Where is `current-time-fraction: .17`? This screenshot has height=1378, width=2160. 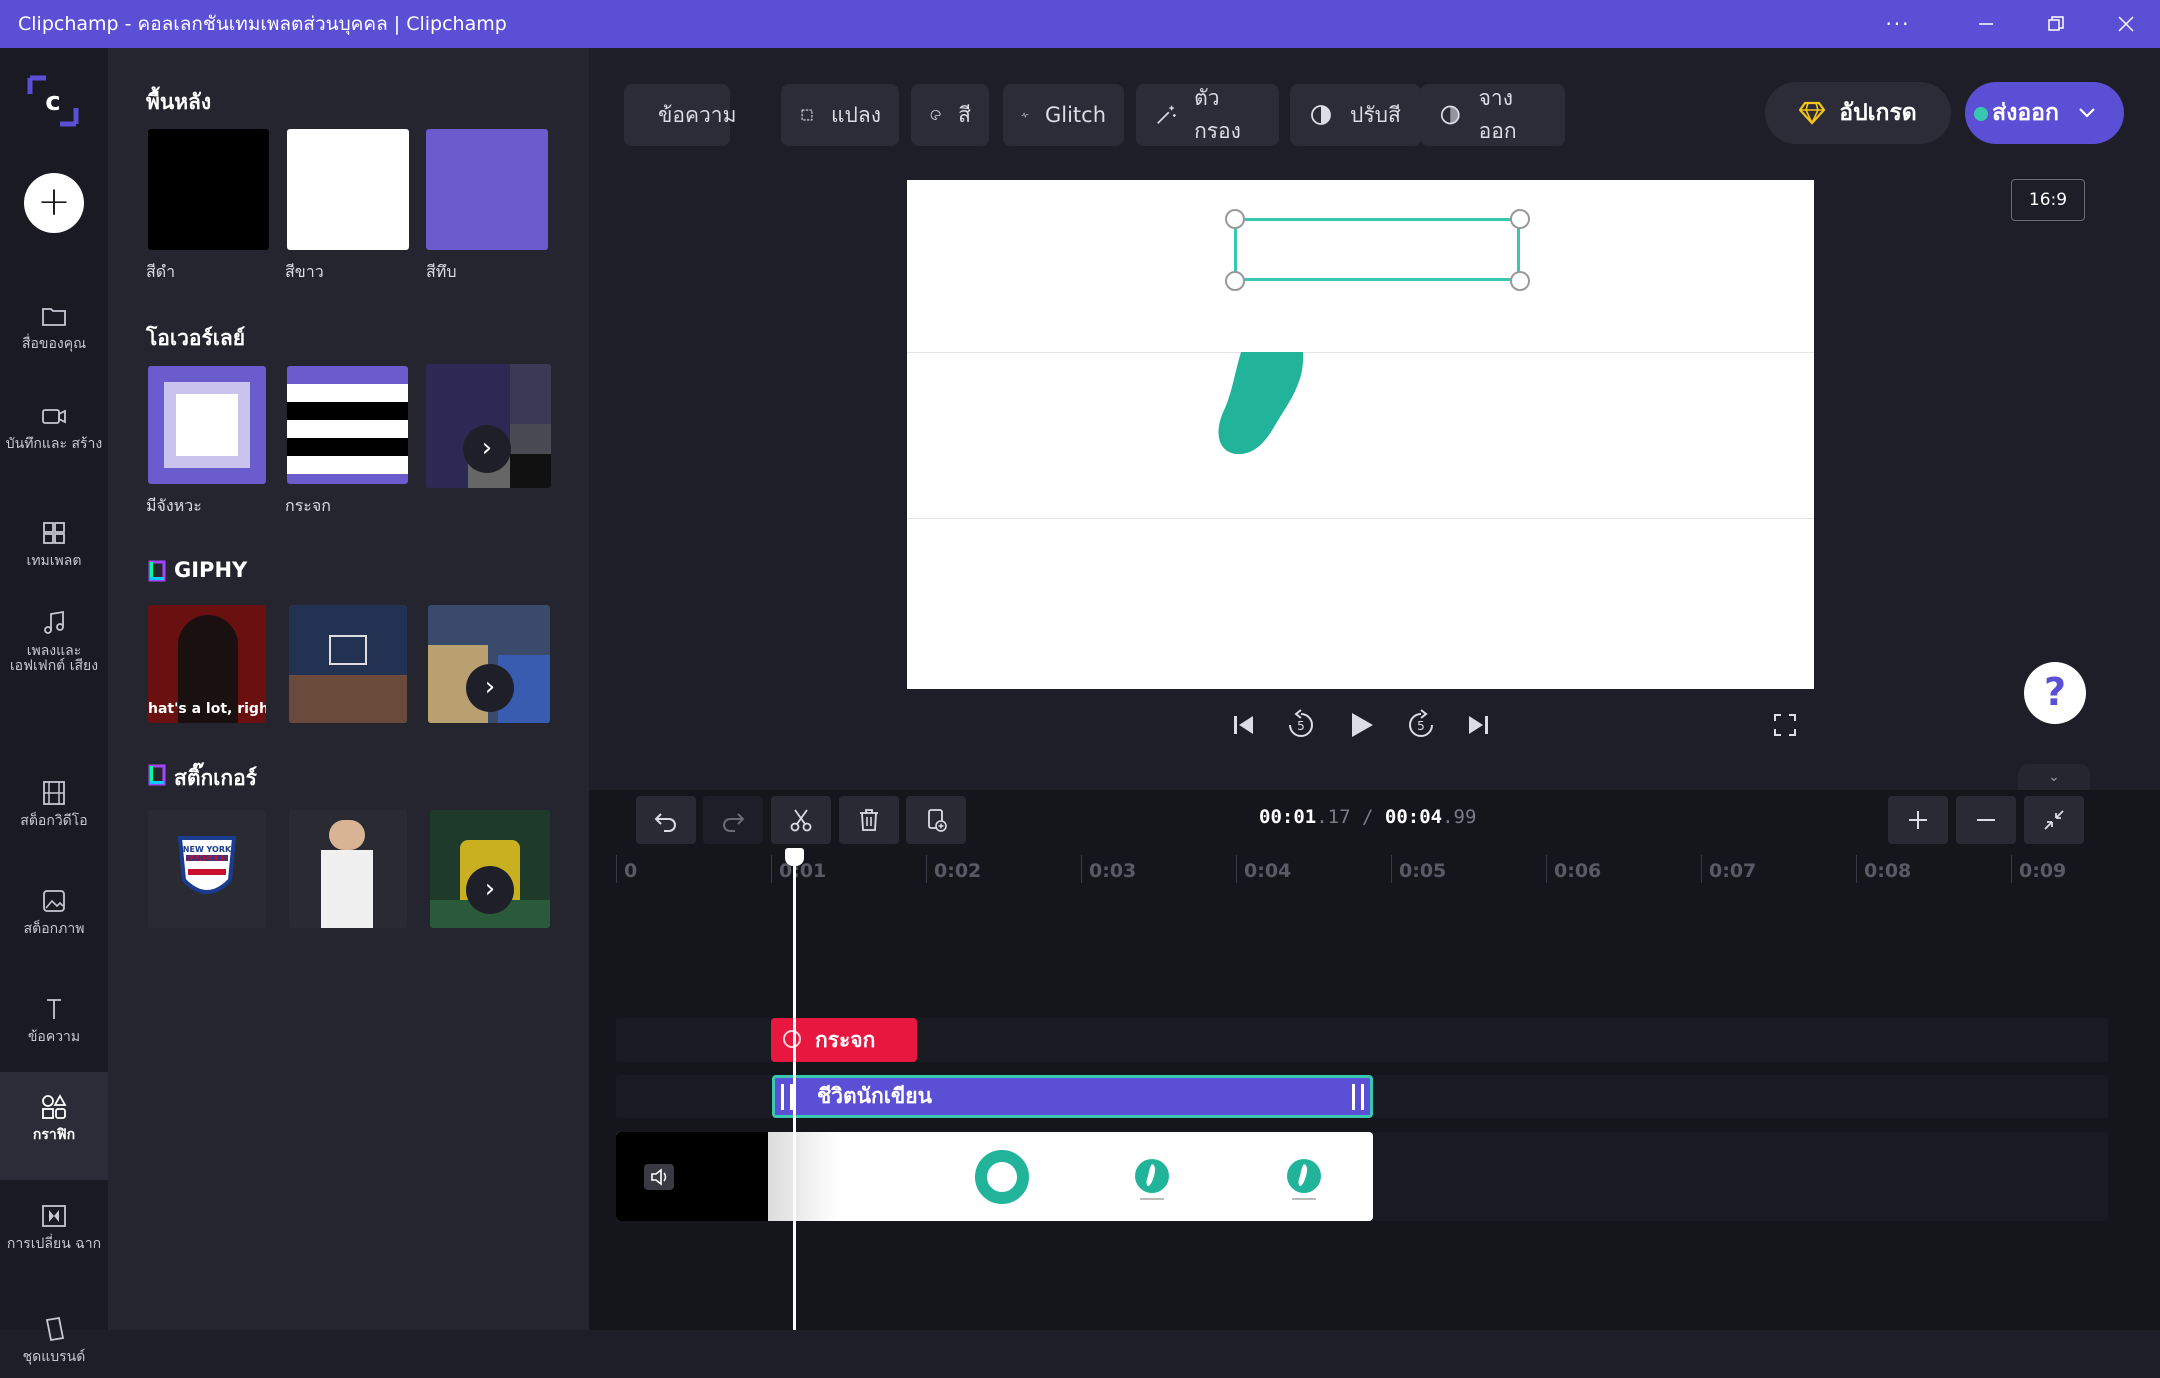 current-time-fraction: .17 is located at coordinates (1333, 817).